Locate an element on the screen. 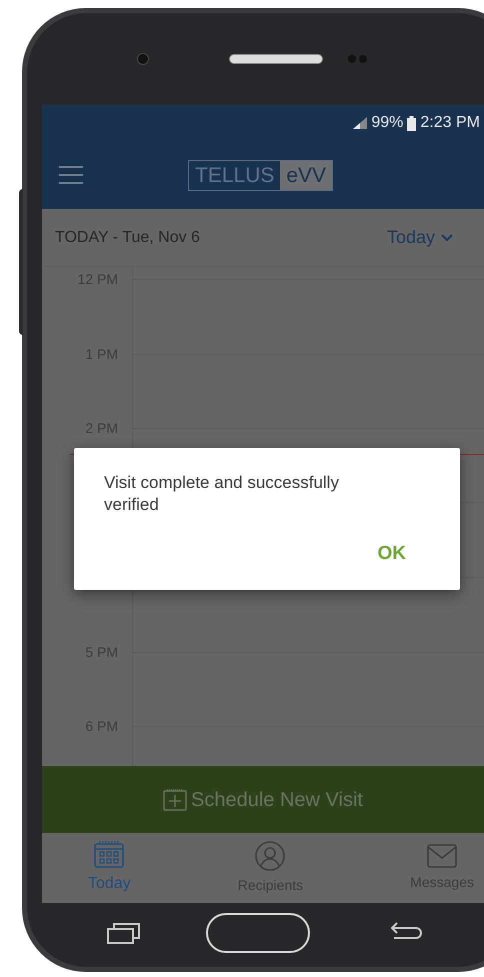 This screenshot has width=484, height=977. nav-tab: Today is located at coordinates (109, 868).